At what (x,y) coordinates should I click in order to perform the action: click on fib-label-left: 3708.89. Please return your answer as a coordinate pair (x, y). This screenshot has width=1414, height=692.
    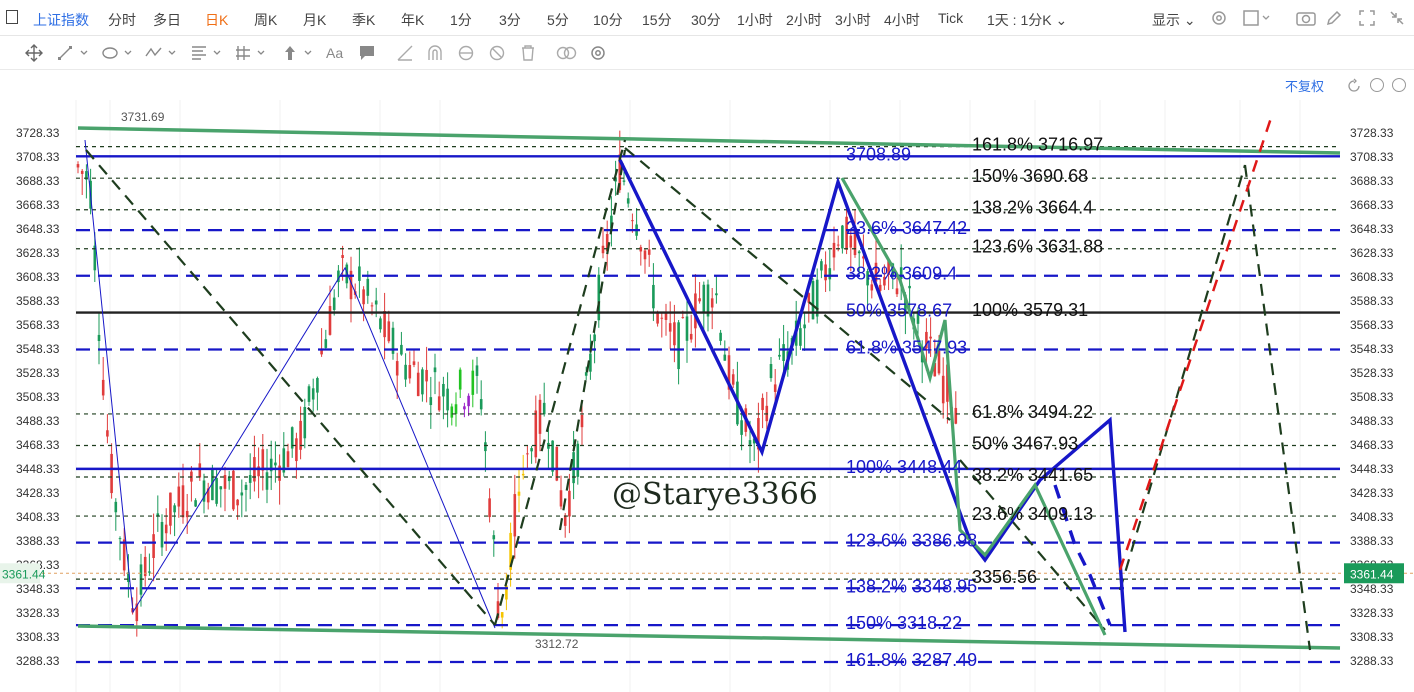
    Looking at the image, I should click on (878, 154).